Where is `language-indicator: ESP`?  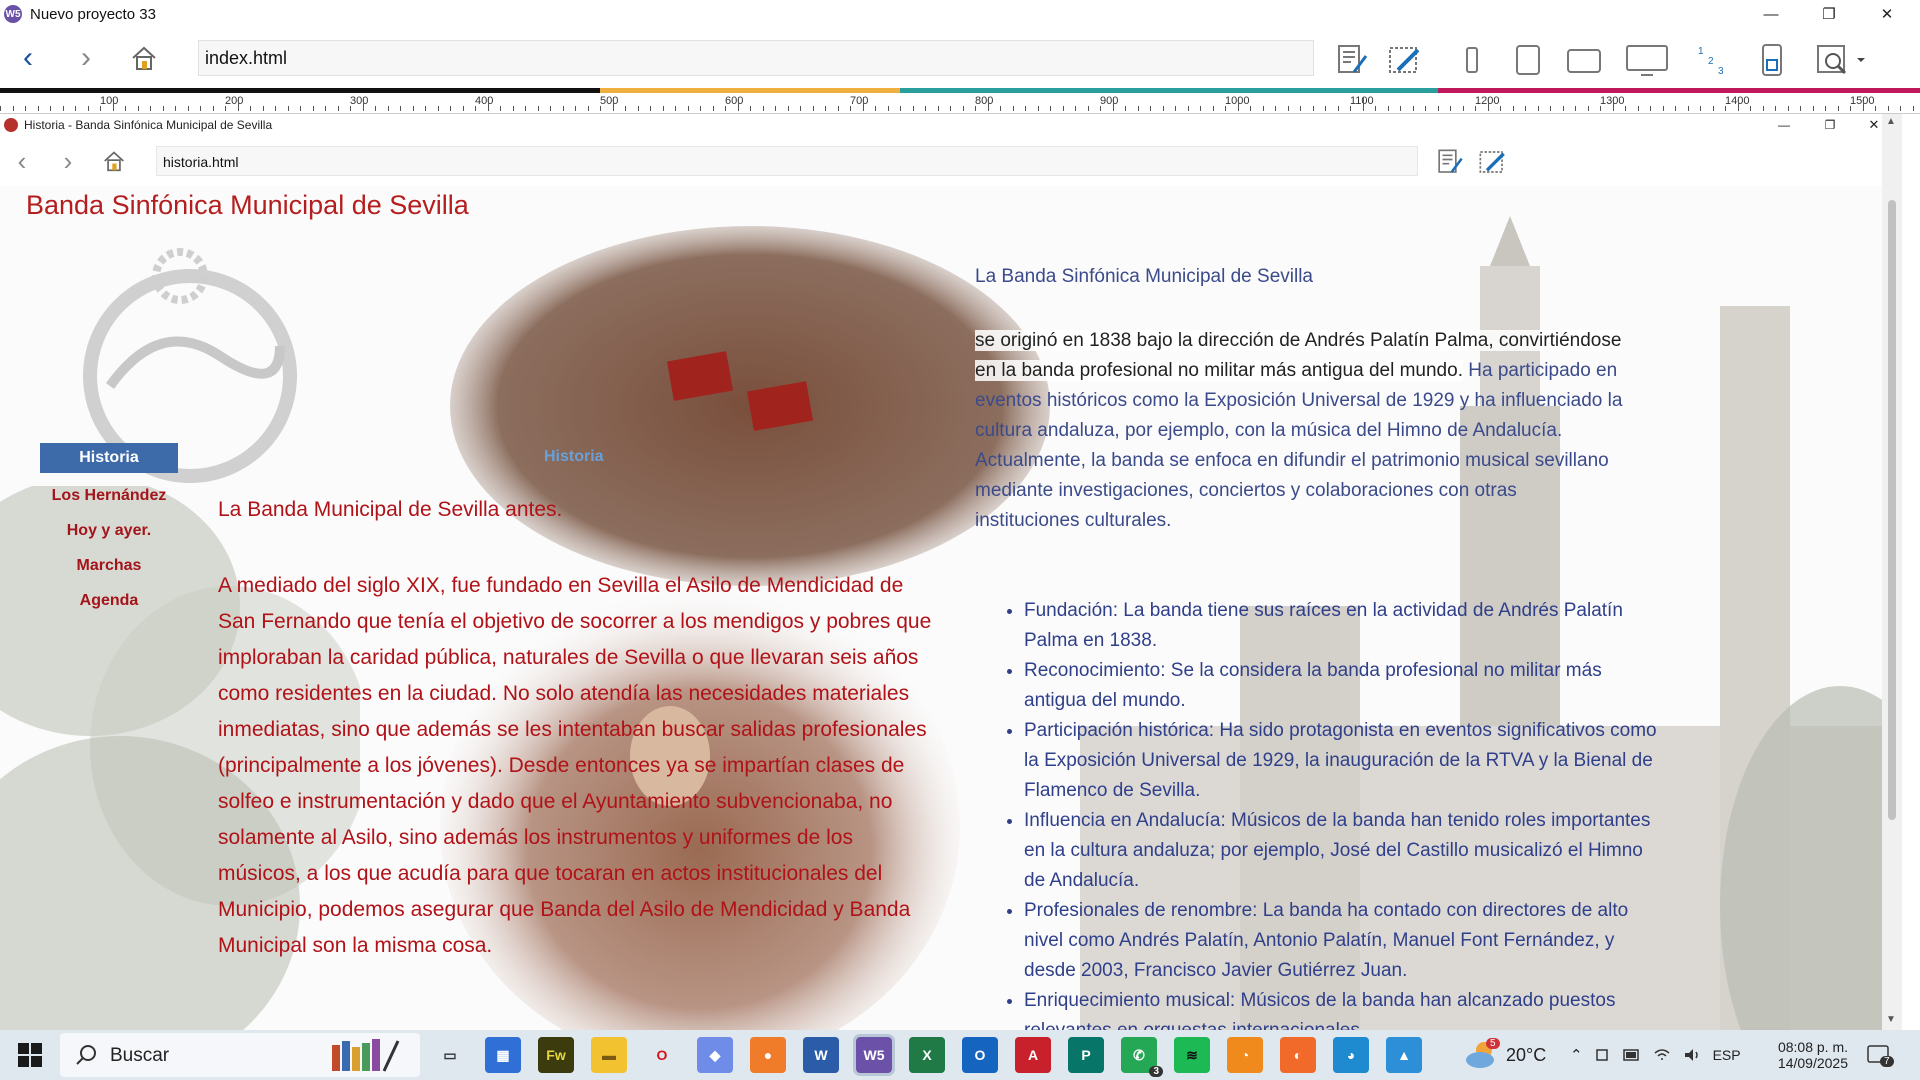
language-indicator: ESP is located at coordinates (1727, 1055).